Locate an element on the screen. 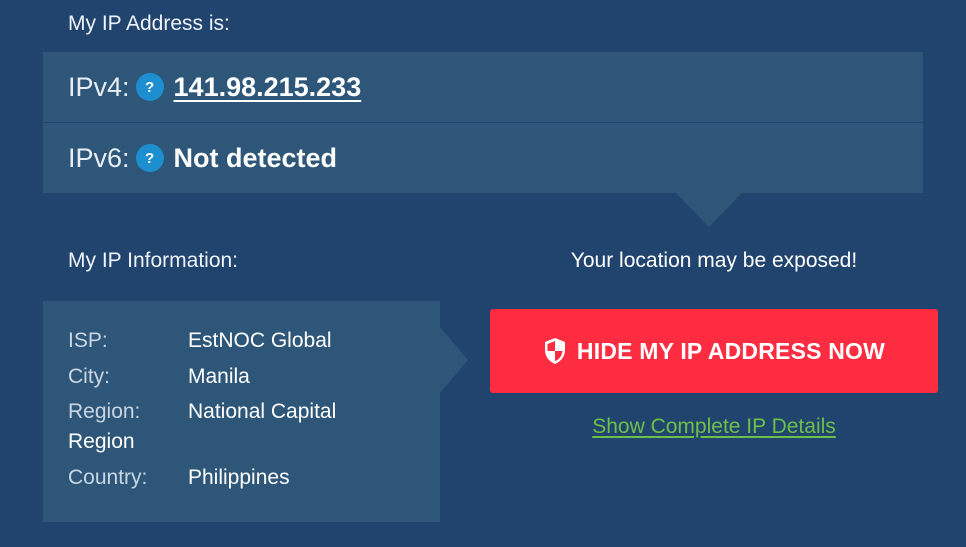  country-value: Philippines is located at coordinates (239, 477).